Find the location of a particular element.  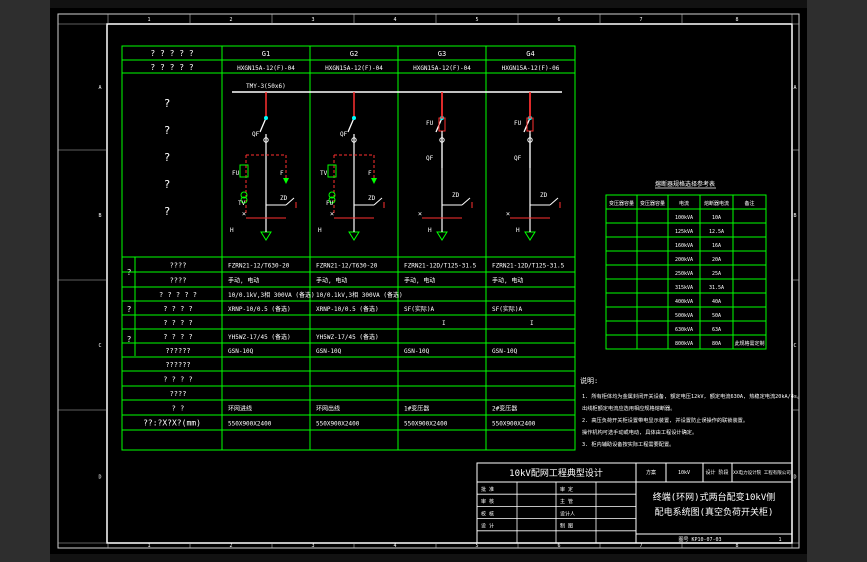

grid-ref-right: D is located at coordinates (794, 478).